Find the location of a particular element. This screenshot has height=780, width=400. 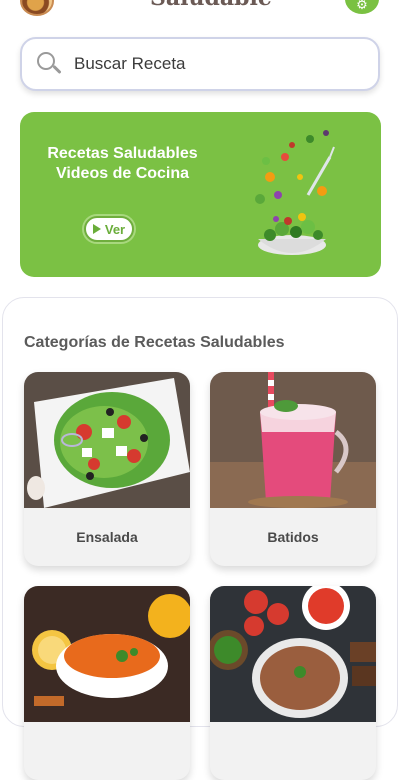

category-card-ensalada: Ensalada is located at coordinates (107, 469).